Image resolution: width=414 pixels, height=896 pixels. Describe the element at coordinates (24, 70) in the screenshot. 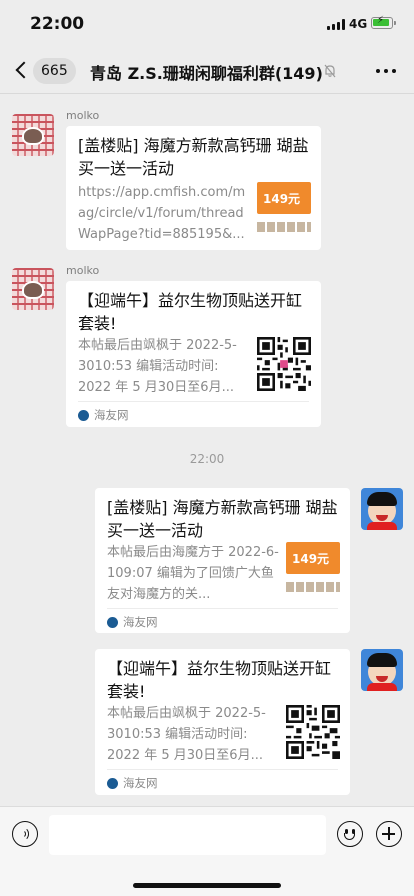

I see `back-icon` at that location.